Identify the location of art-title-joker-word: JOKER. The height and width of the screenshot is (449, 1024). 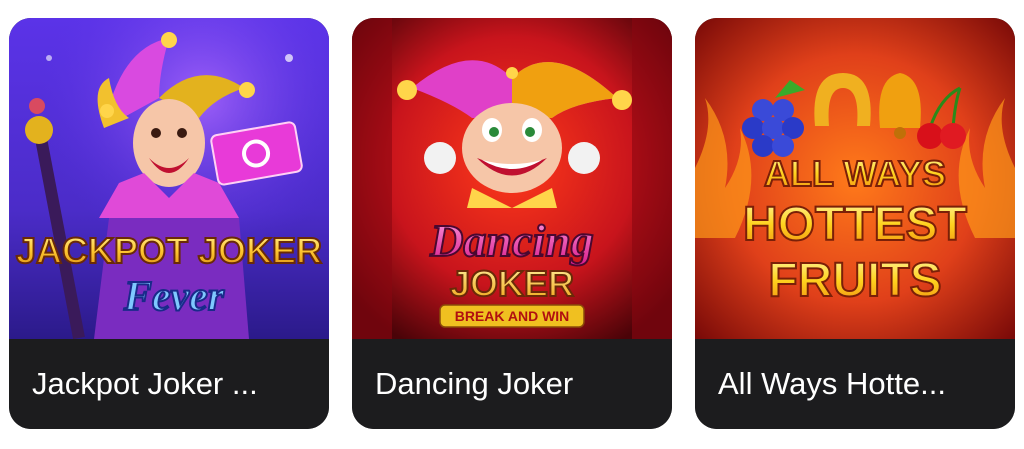
(260, 250).